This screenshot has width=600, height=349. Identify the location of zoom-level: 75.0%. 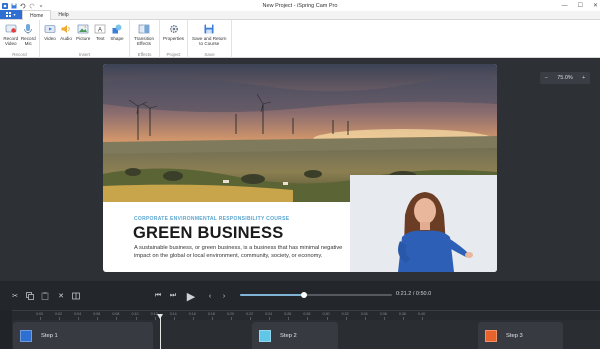
(565, 78).